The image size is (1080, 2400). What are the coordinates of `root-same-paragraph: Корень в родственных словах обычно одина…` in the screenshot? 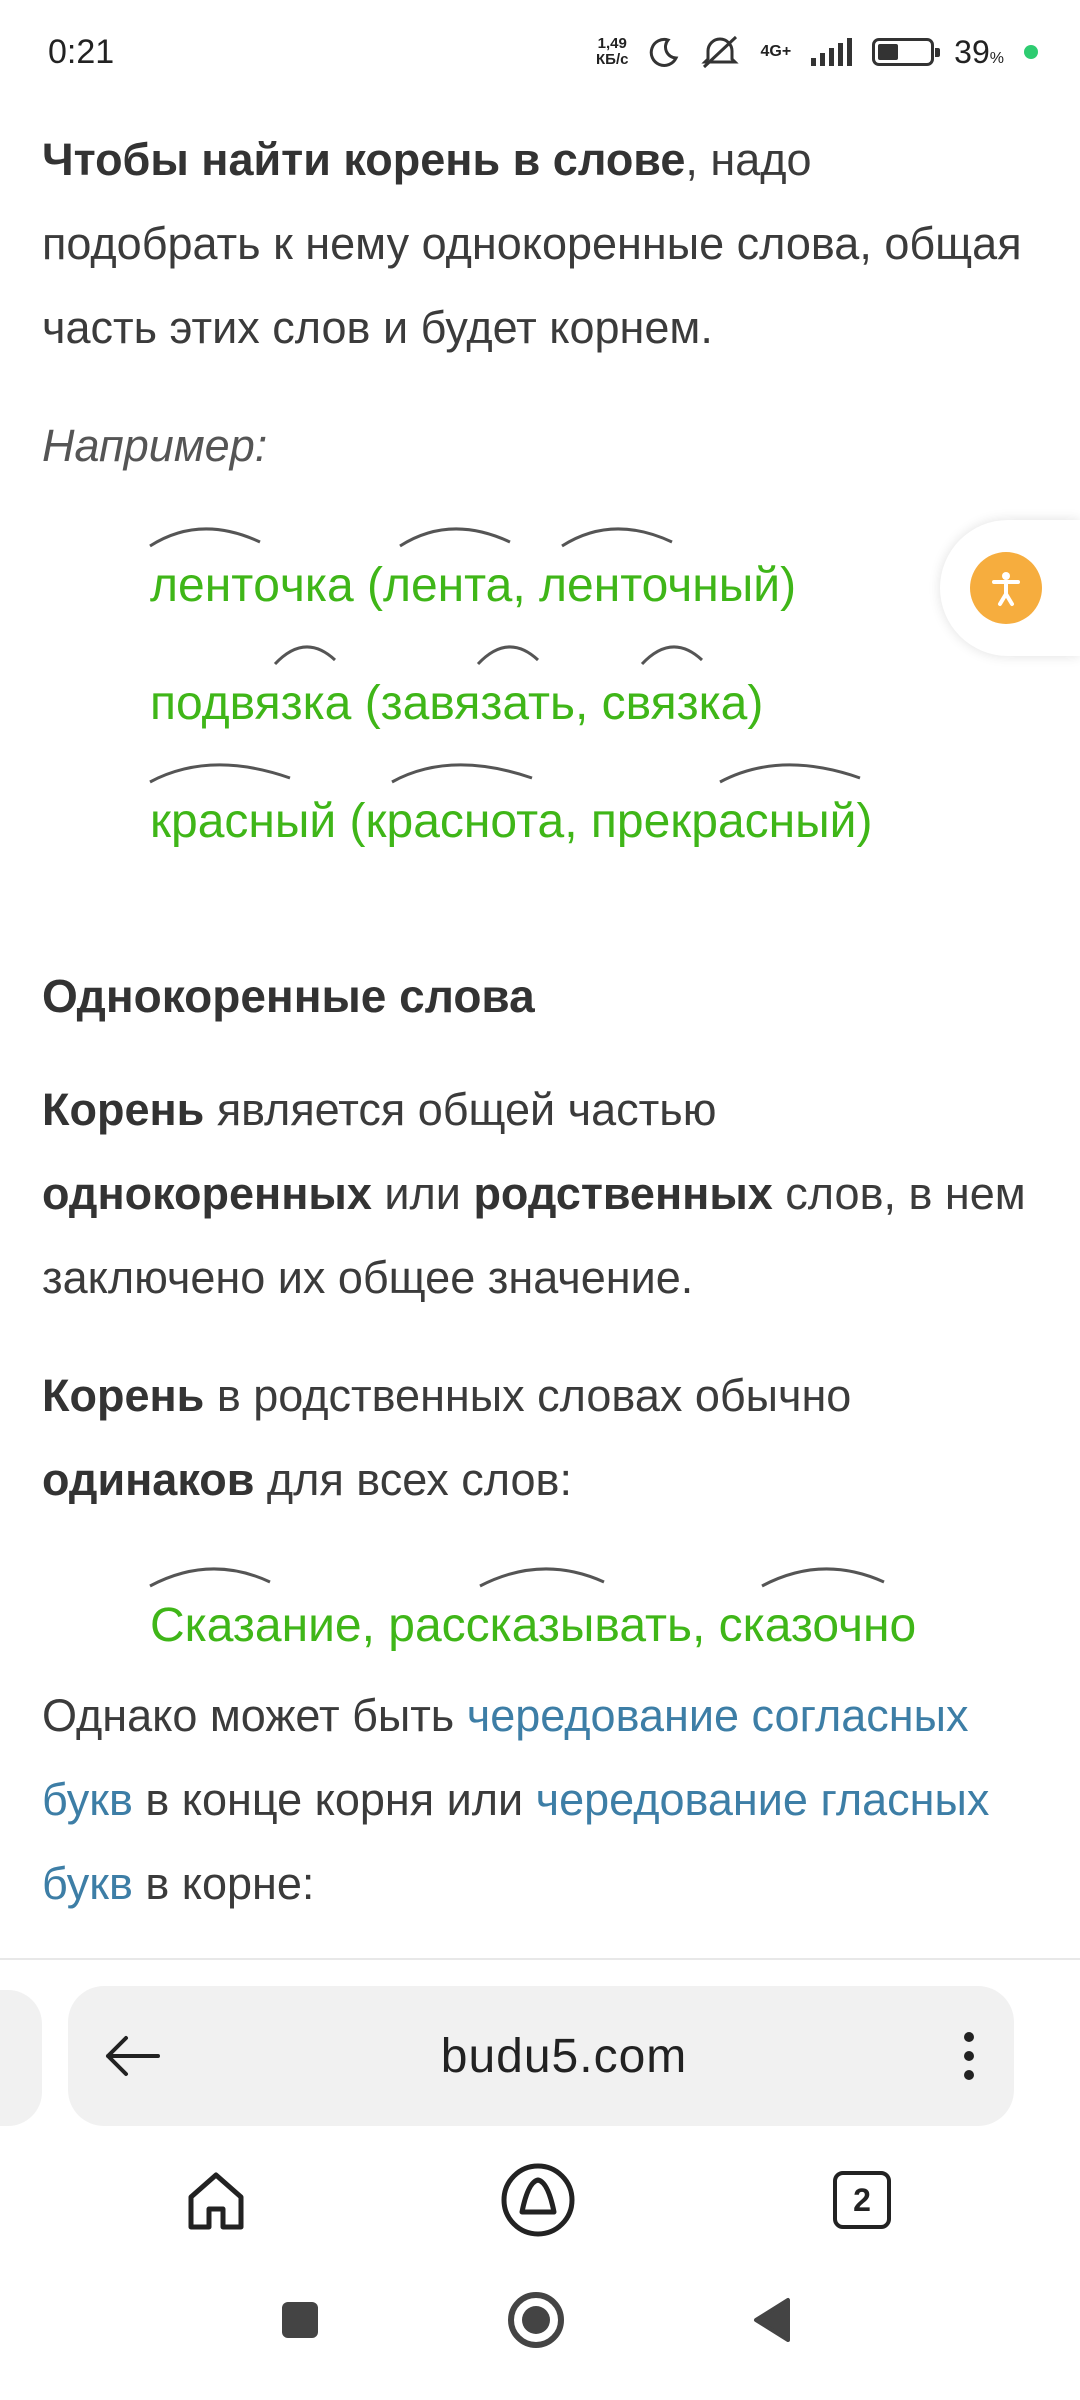 It's located at (447, 1437).